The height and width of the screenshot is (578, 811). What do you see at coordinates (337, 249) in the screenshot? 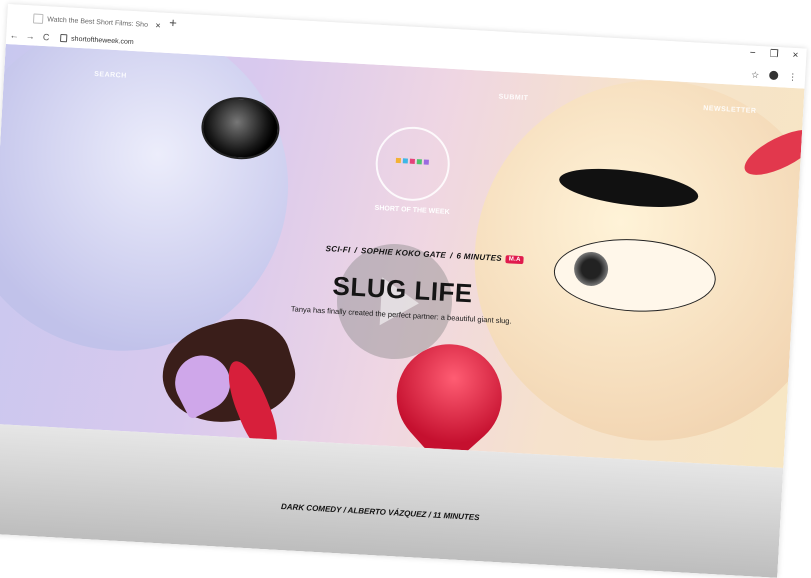
I see `genre-link: SCI-FI` at bounding box center [337, 249].